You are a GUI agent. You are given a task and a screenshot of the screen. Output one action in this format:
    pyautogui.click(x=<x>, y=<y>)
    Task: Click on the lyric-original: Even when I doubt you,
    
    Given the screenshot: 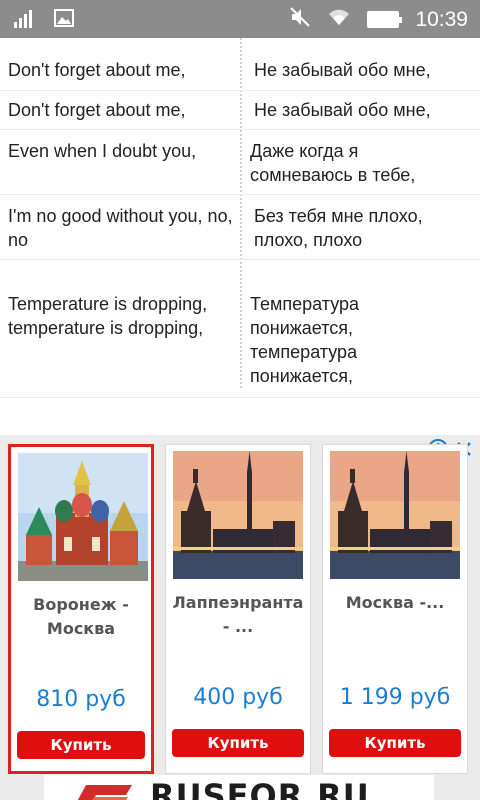 What is the action you would take?
    pyautogui.click(x=102, y=151)
    